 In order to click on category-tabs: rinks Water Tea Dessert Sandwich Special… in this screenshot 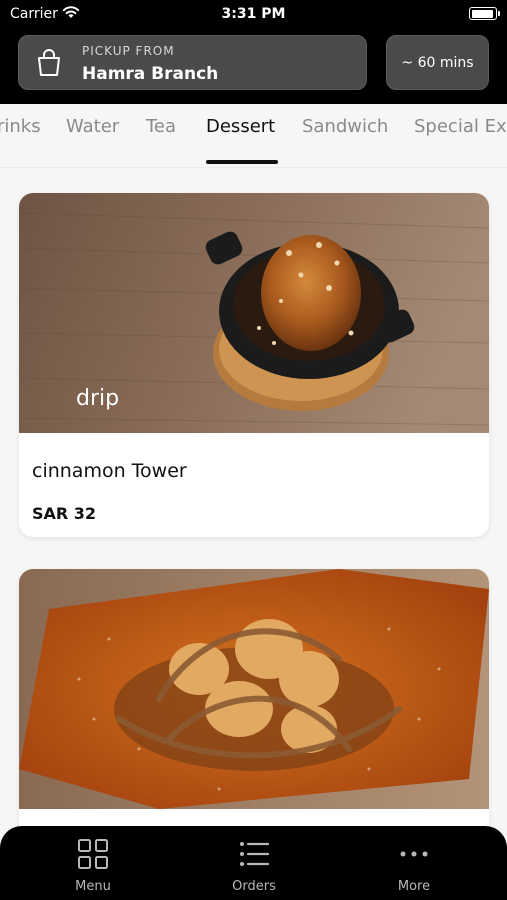, I will do `click(253, 136)`.